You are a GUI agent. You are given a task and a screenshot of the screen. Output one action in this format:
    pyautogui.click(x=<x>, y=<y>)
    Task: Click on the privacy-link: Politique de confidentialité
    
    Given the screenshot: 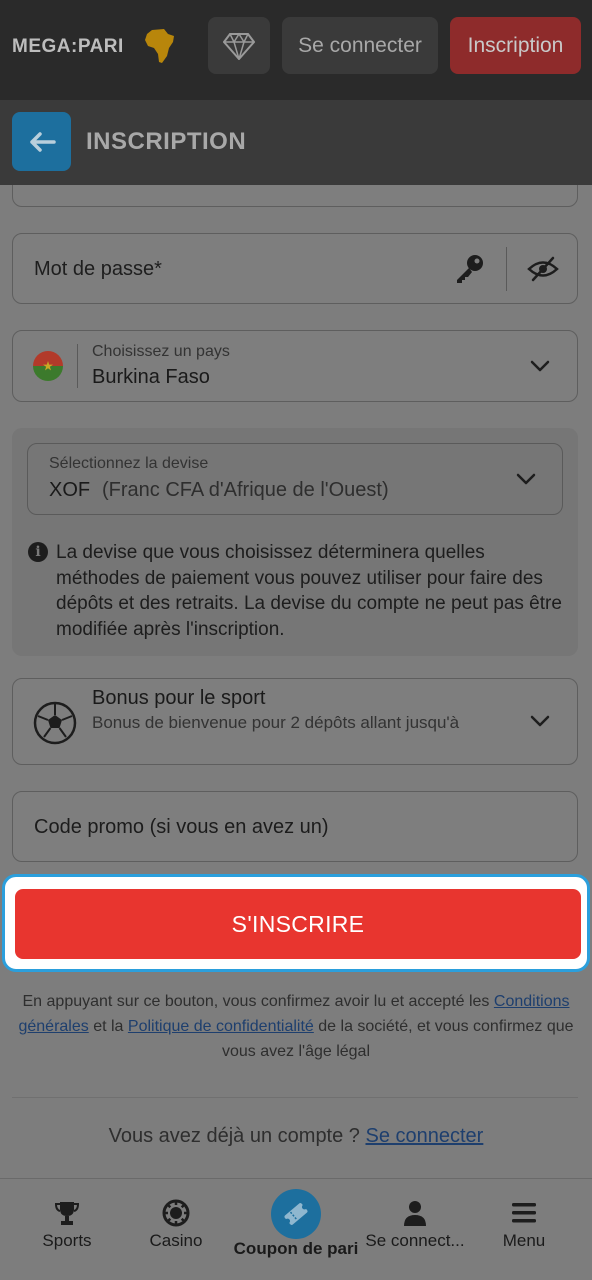 What is the action you would take?
    pyautogui.click(x=221, y=1026)
    